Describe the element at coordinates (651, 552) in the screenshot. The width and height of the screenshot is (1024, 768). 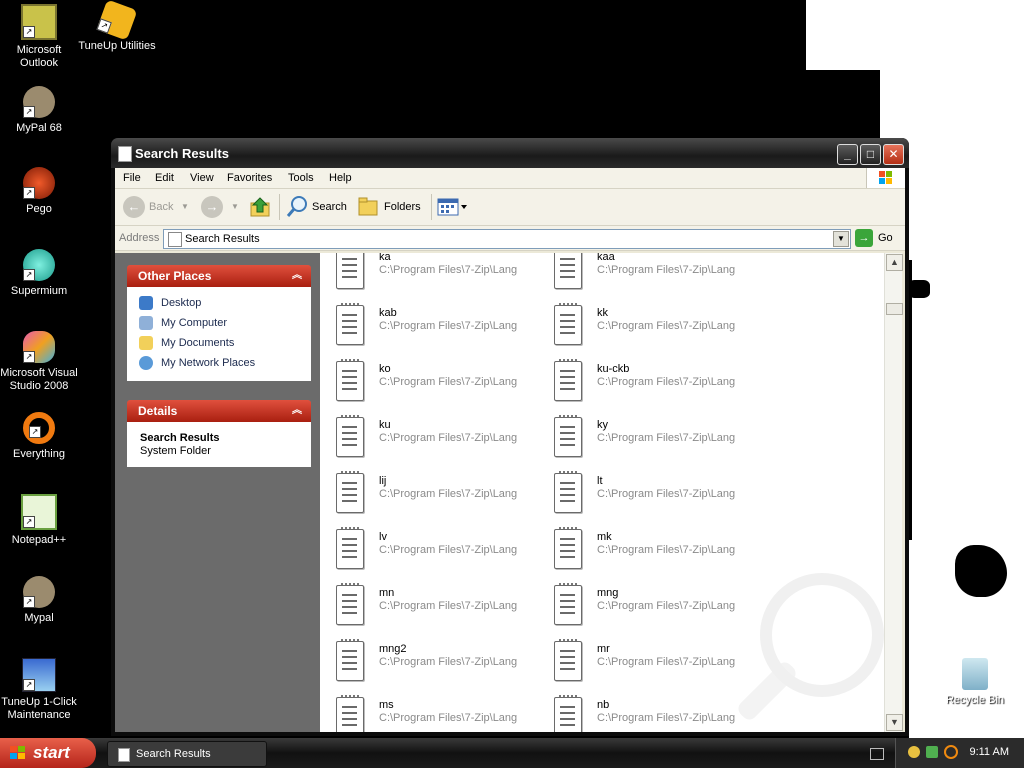
I see `file-item: mk C:\Program Files\7-Zip\Lang` at that location.